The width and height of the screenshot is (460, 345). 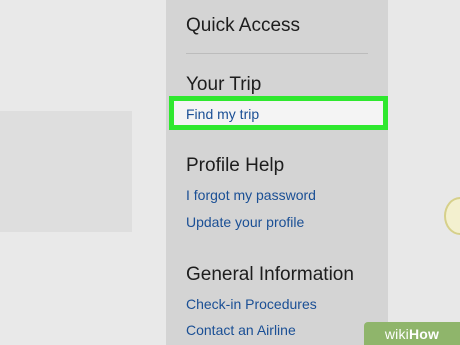 I want to click on update-profile-link: Update your profile, so click(x=245, y=222).